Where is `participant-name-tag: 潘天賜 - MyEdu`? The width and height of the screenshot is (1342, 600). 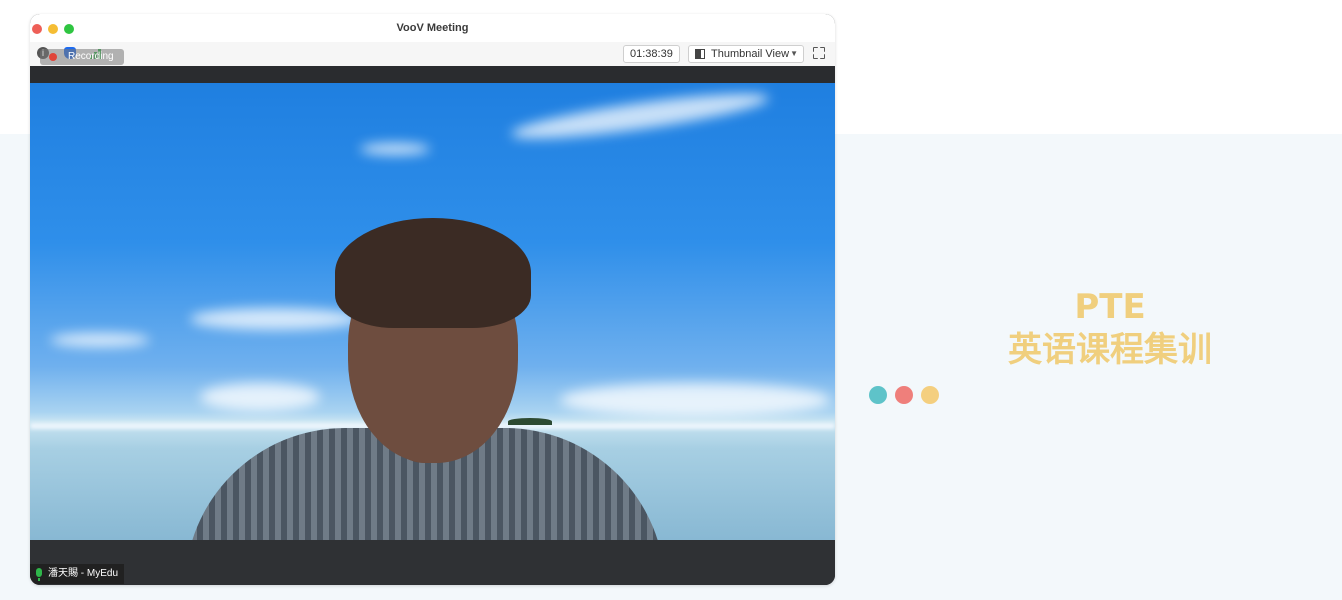
participant-name-tag: 潘天賜 - MyEdu is located at coordinates (77, 574).